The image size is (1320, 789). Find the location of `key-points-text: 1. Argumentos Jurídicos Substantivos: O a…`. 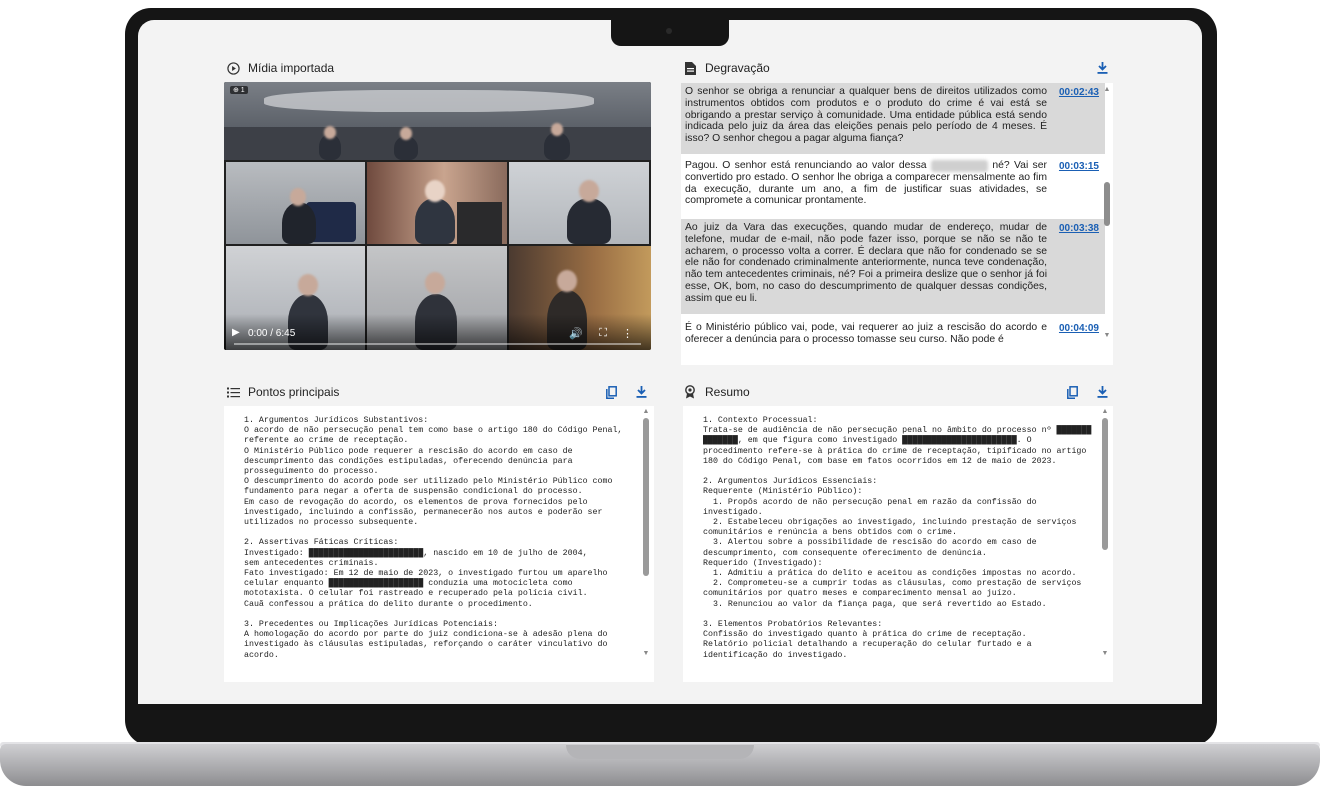

key-points-text: 1. Argumentos Jurídicos Substantivos: O a… is located at coordinates (439, 544).